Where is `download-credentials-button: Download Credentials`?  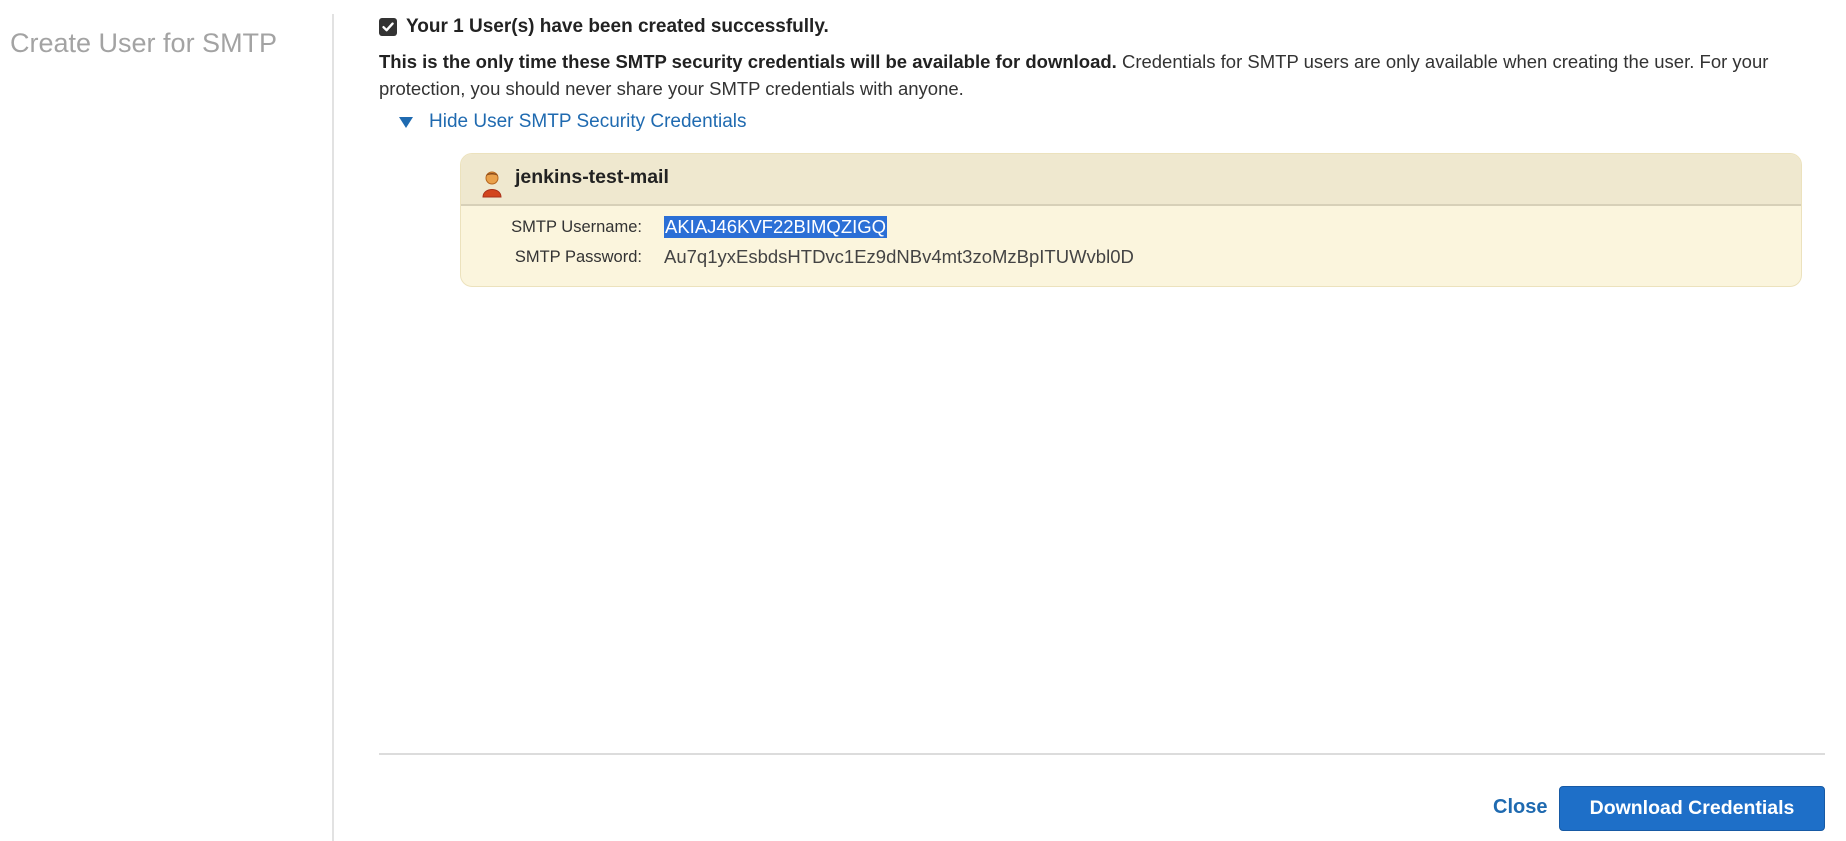 download-credentials-button: Download Credentials is located at coordinates (1692, 808).